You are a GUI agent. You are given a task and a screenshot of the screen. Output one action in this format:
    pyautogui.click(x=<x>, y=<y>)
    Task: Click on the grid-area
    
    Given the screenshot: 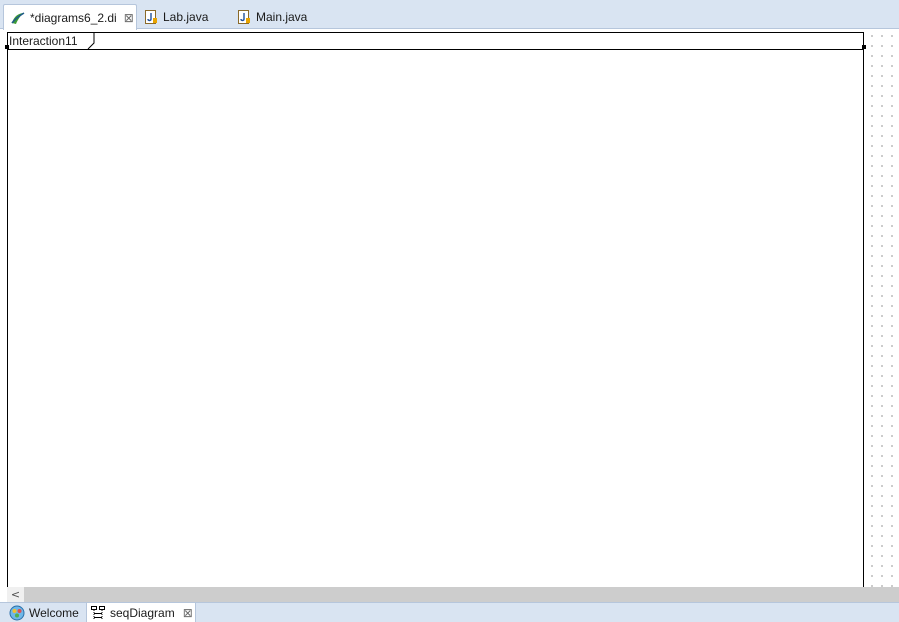 What is the action you would take?
    pyautogui.click(x=882, y=308)
    